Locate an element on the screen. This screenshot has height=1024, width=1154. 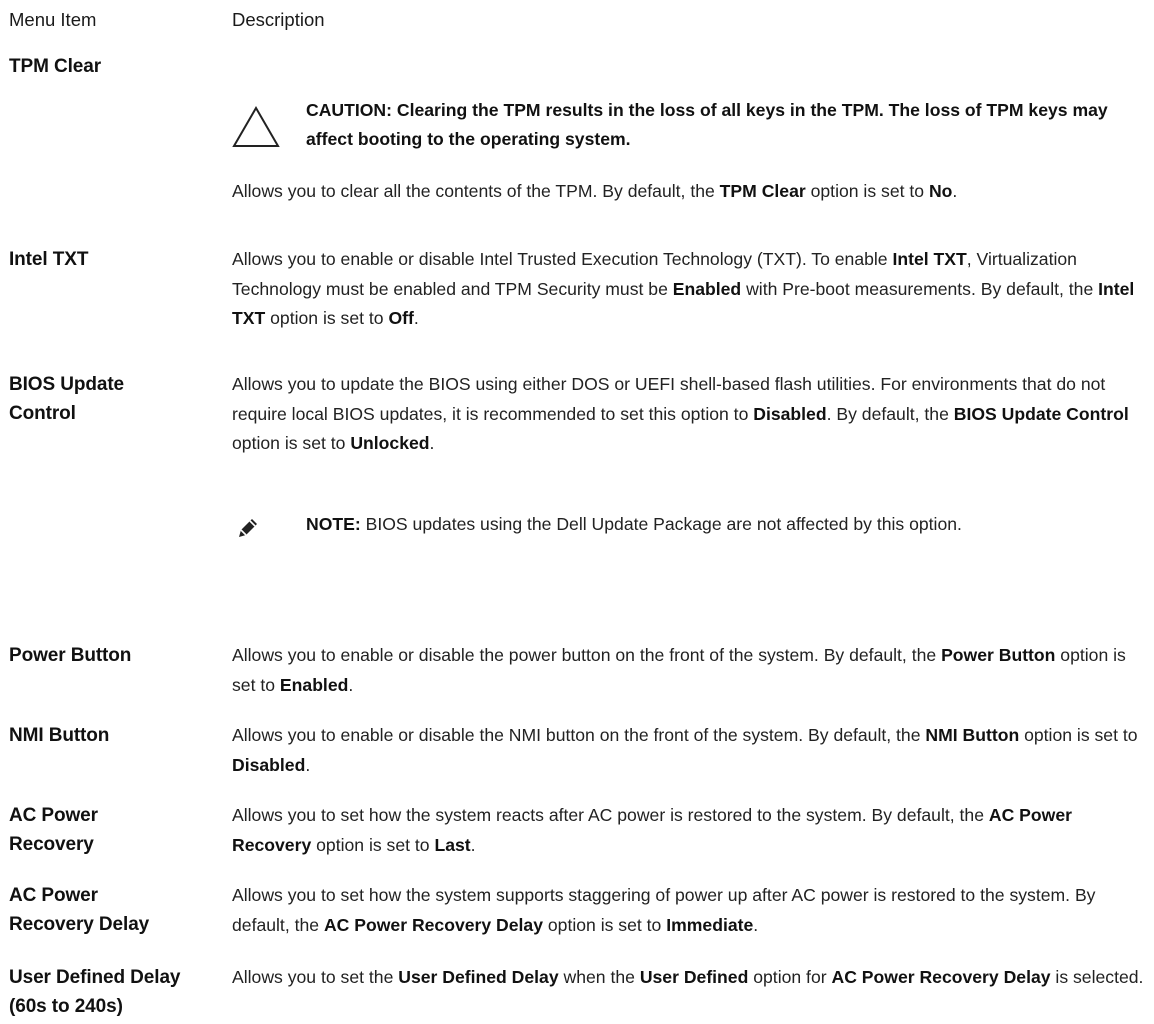
menu-item-label-line2: Recovery is located at coordinates (51, 844).